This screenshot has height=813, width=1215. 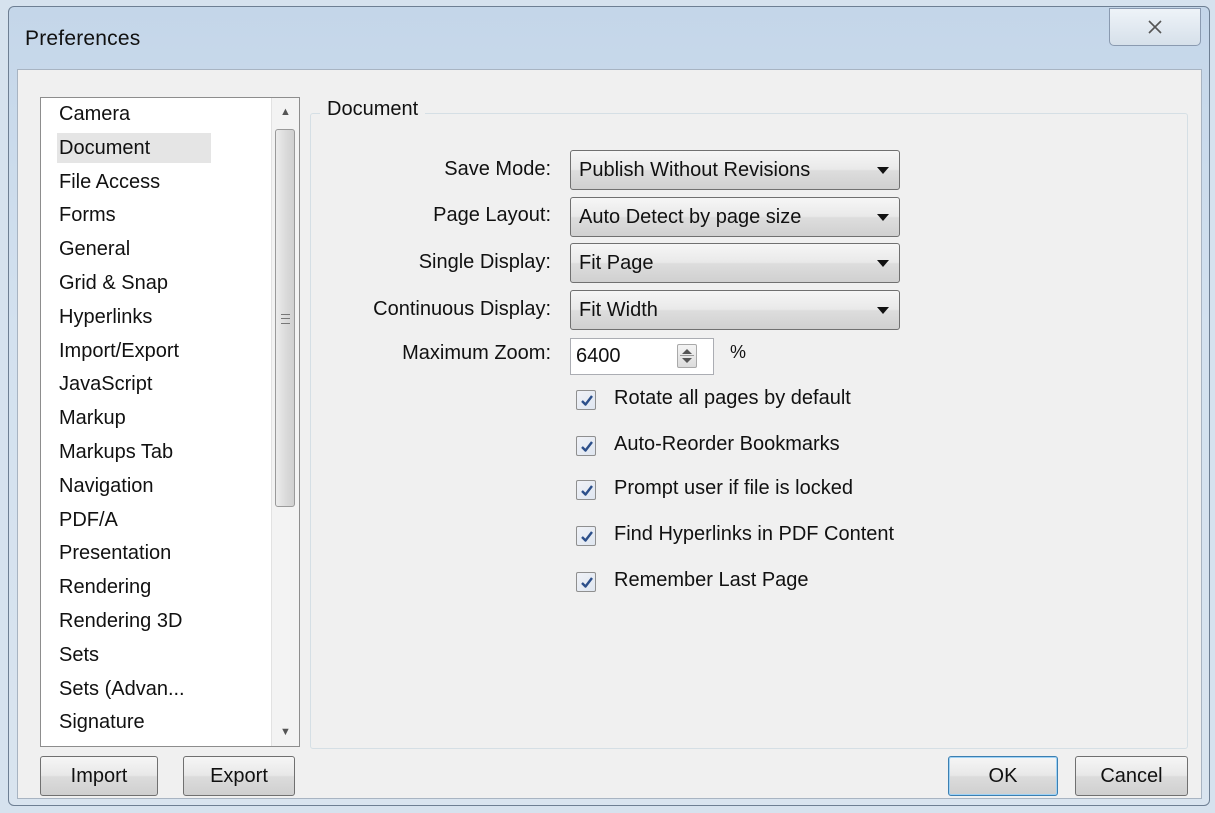 What do you see at coordinates (157, 385) in the screenshot?
I see `category-item-javascript: JavaScript` at bounding box center [157, 385].